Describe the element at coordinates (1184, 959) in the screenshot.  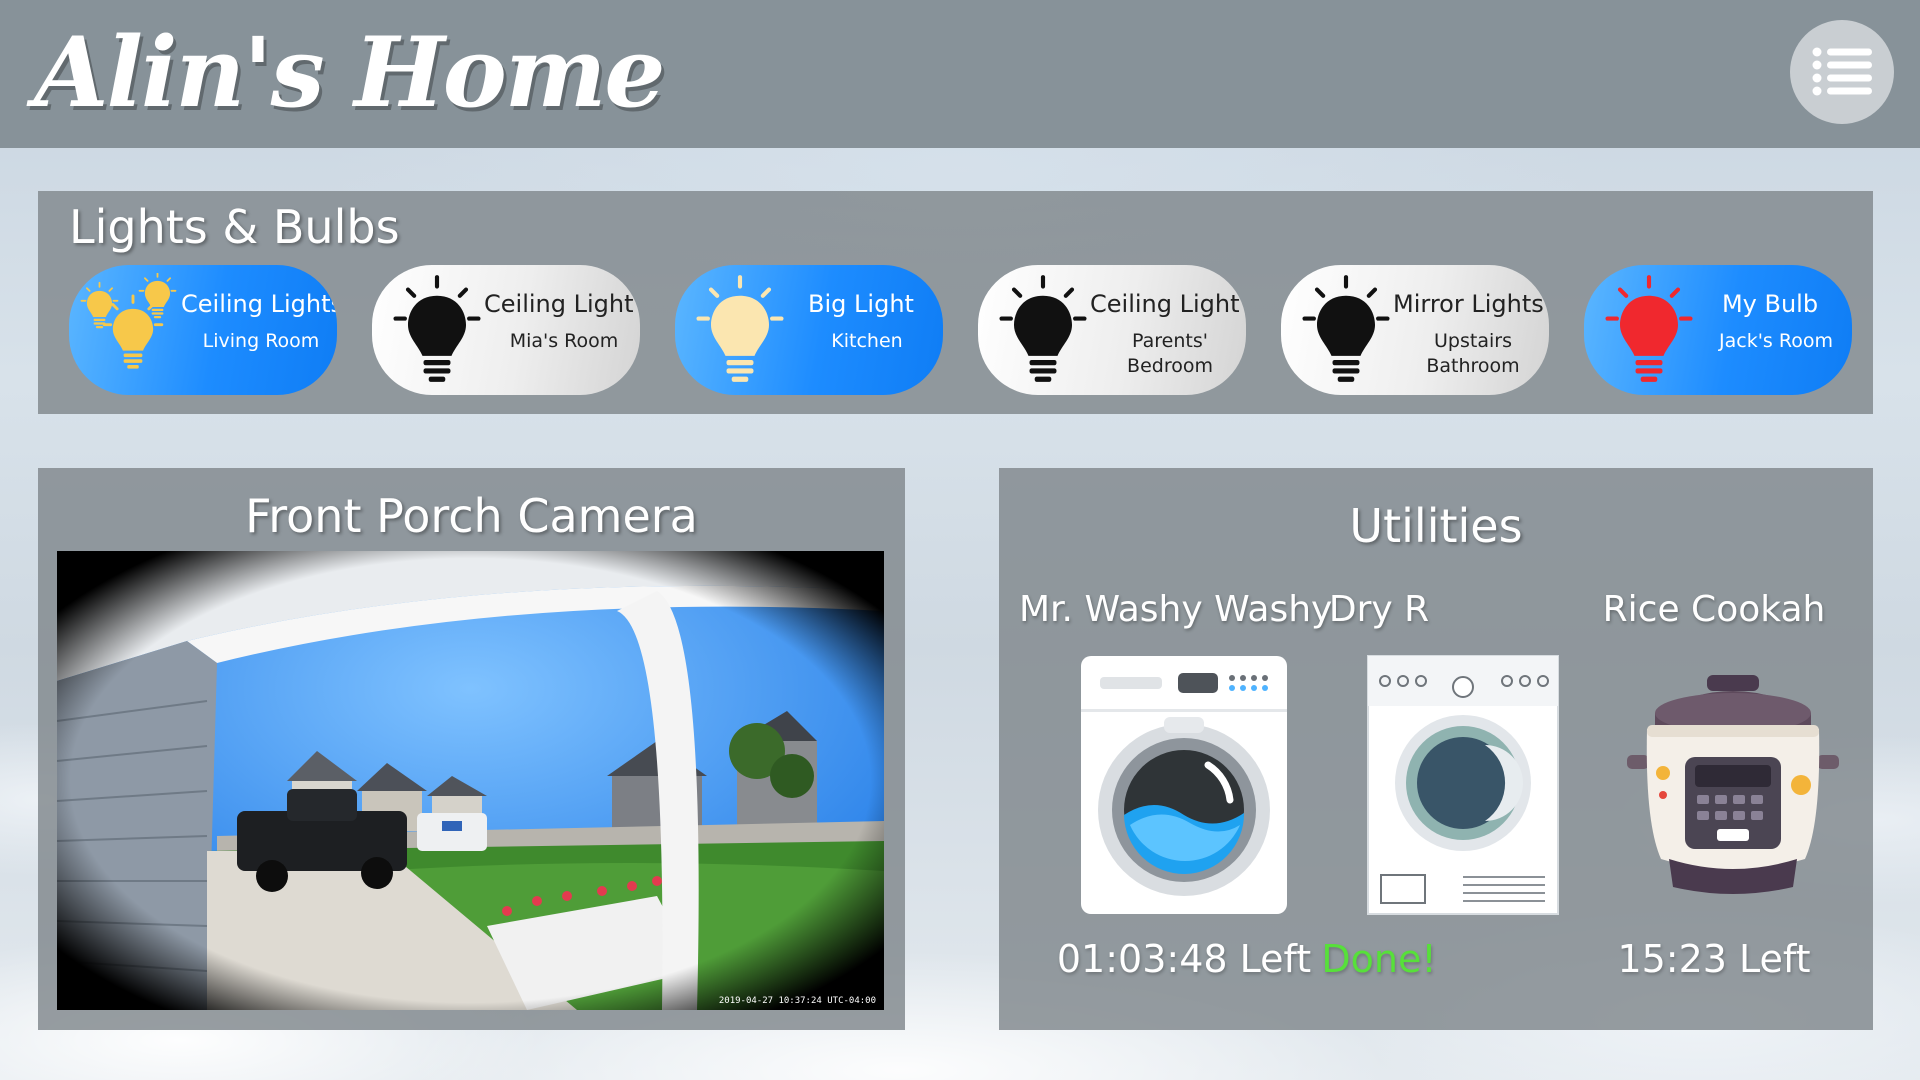
I see `washer-status: 01:03:48 Left` at that location.